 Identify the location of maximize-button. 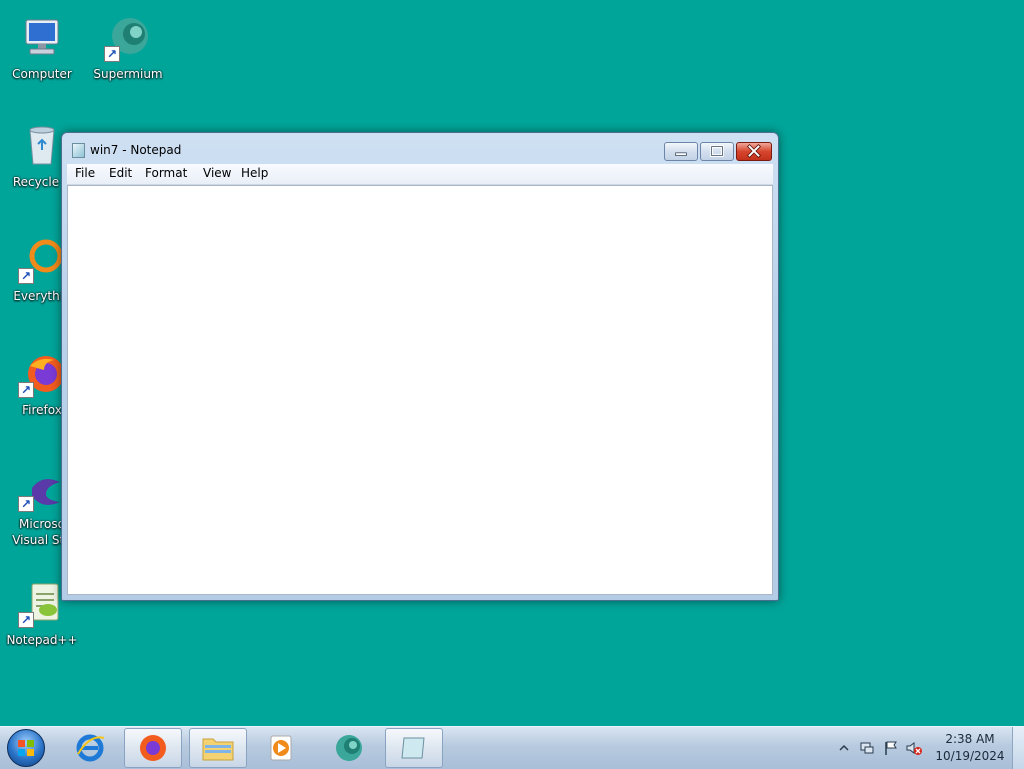
(717, 151).